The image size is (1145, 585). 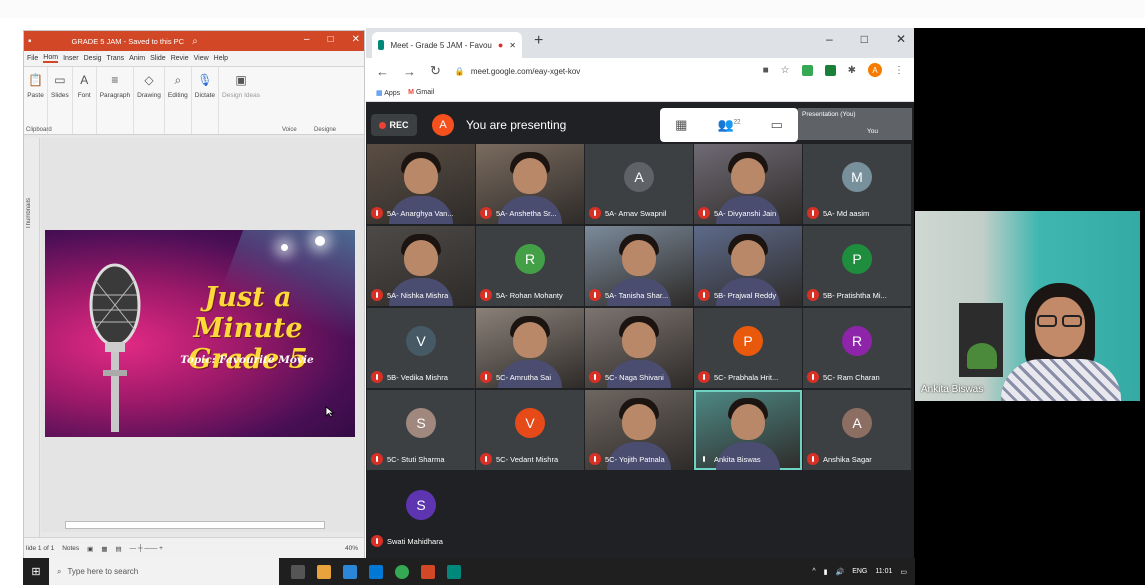 What do you see at coordinates (435, 71) in the screenshot?
I see `reload-icon: ↻` at bounding box center [435, 71].